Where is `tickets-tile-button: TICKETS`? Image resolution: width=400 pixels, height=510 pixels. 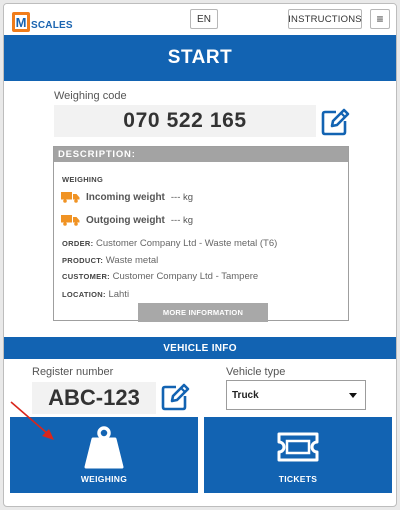
tickets-tile-button: TICKETS is located at coordinates (298, 455).